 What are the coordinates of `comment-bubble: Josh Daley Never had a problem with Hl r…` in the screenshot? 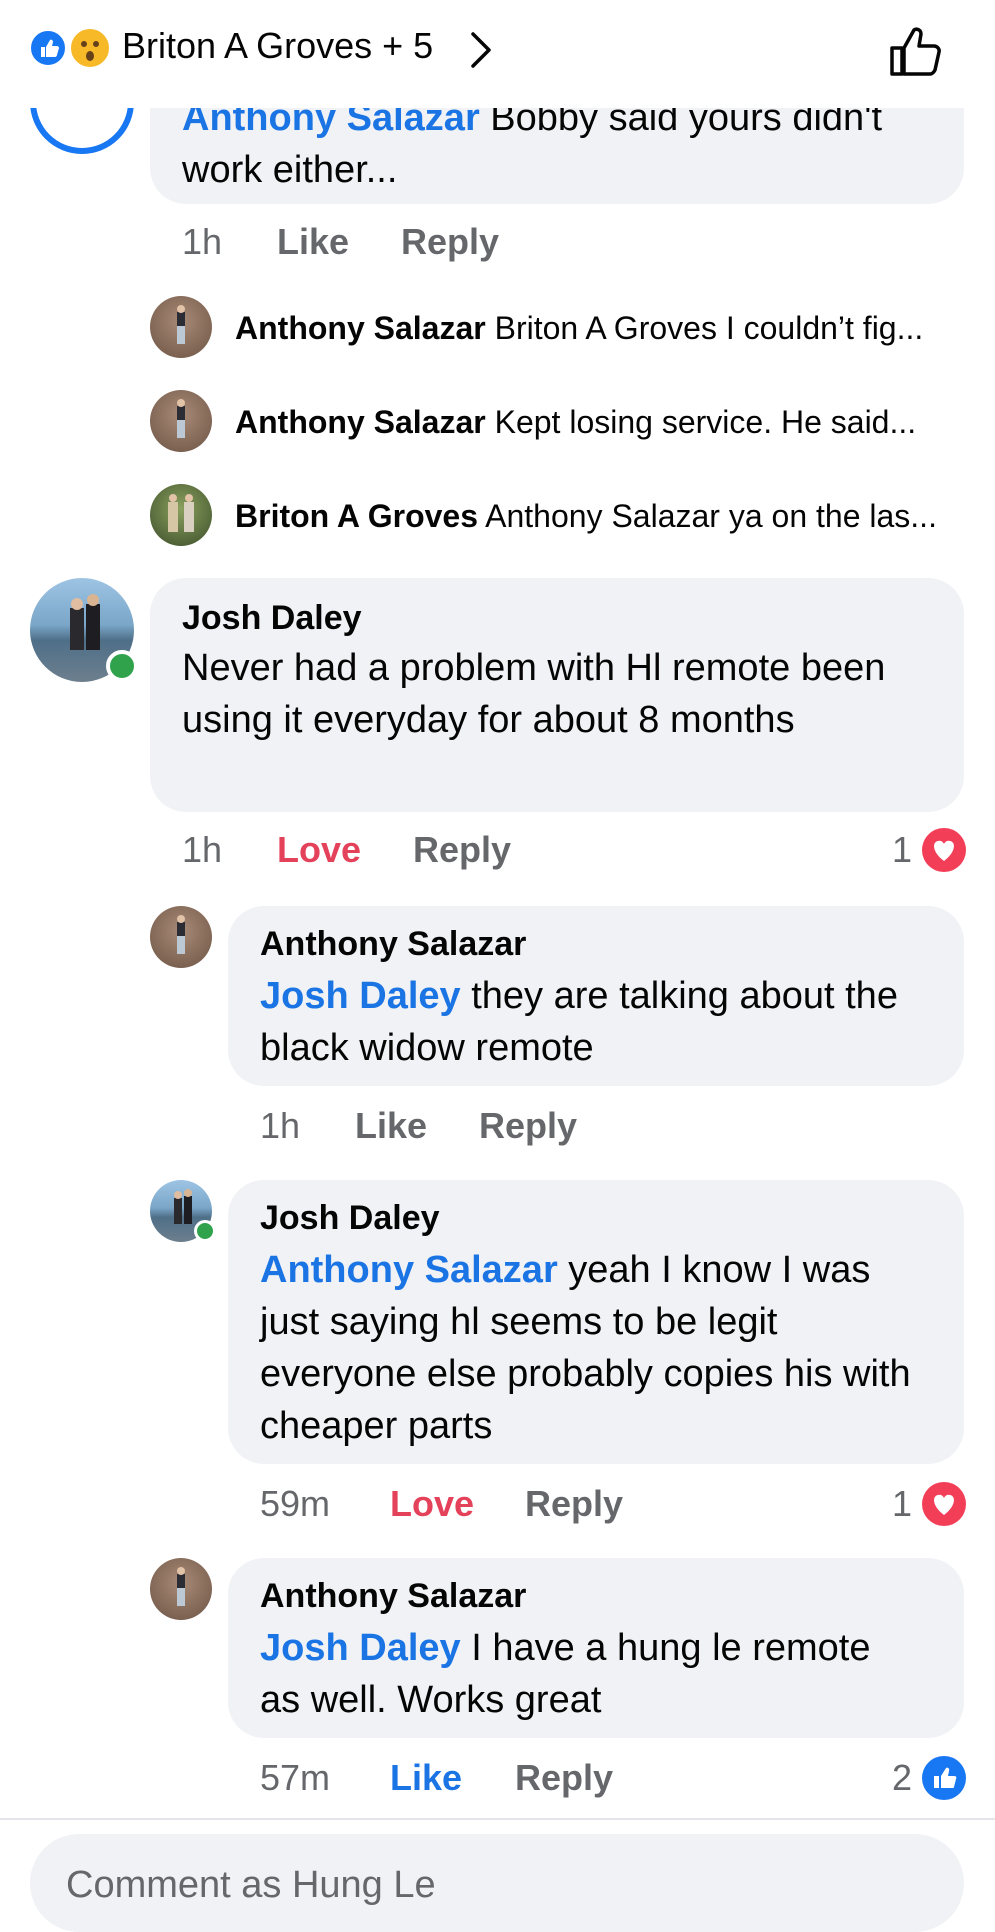 It's located at (557, 695).